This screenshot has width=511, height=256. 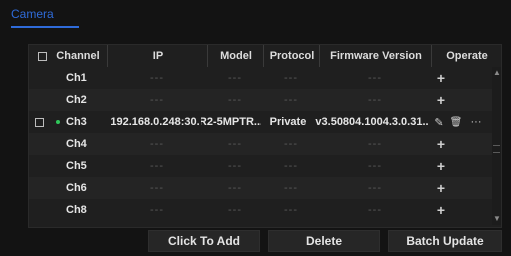 What do you see at coordinates (76, 100) in the screenshot?
I see `channel-label: Ch2` at bounding box center [76, 100].